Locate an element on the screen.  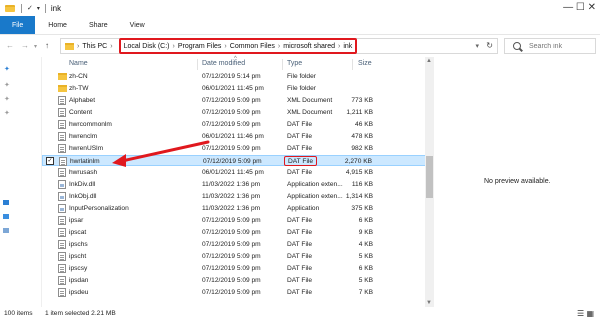
scroll-up-icon: ▲ is located at coordinates (429, 61).